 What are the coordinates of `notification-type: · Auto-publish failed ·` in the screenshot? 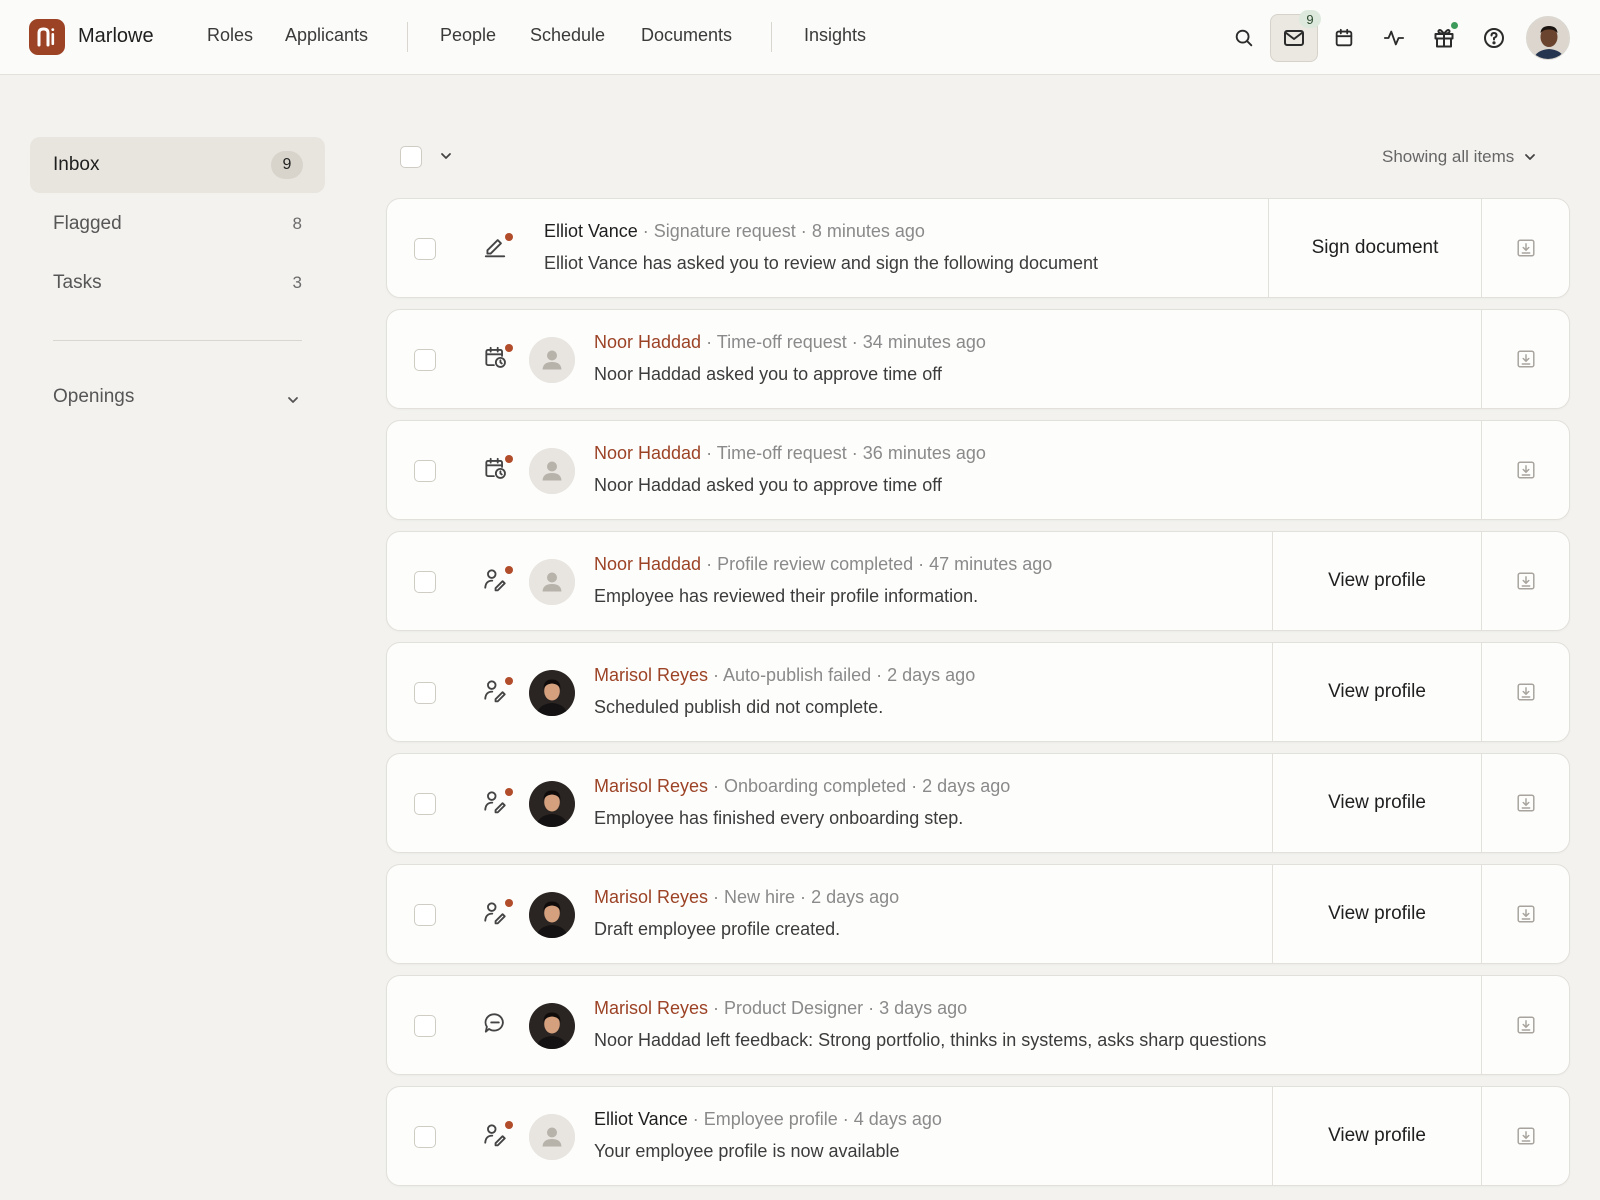 It's located at (798, 675).